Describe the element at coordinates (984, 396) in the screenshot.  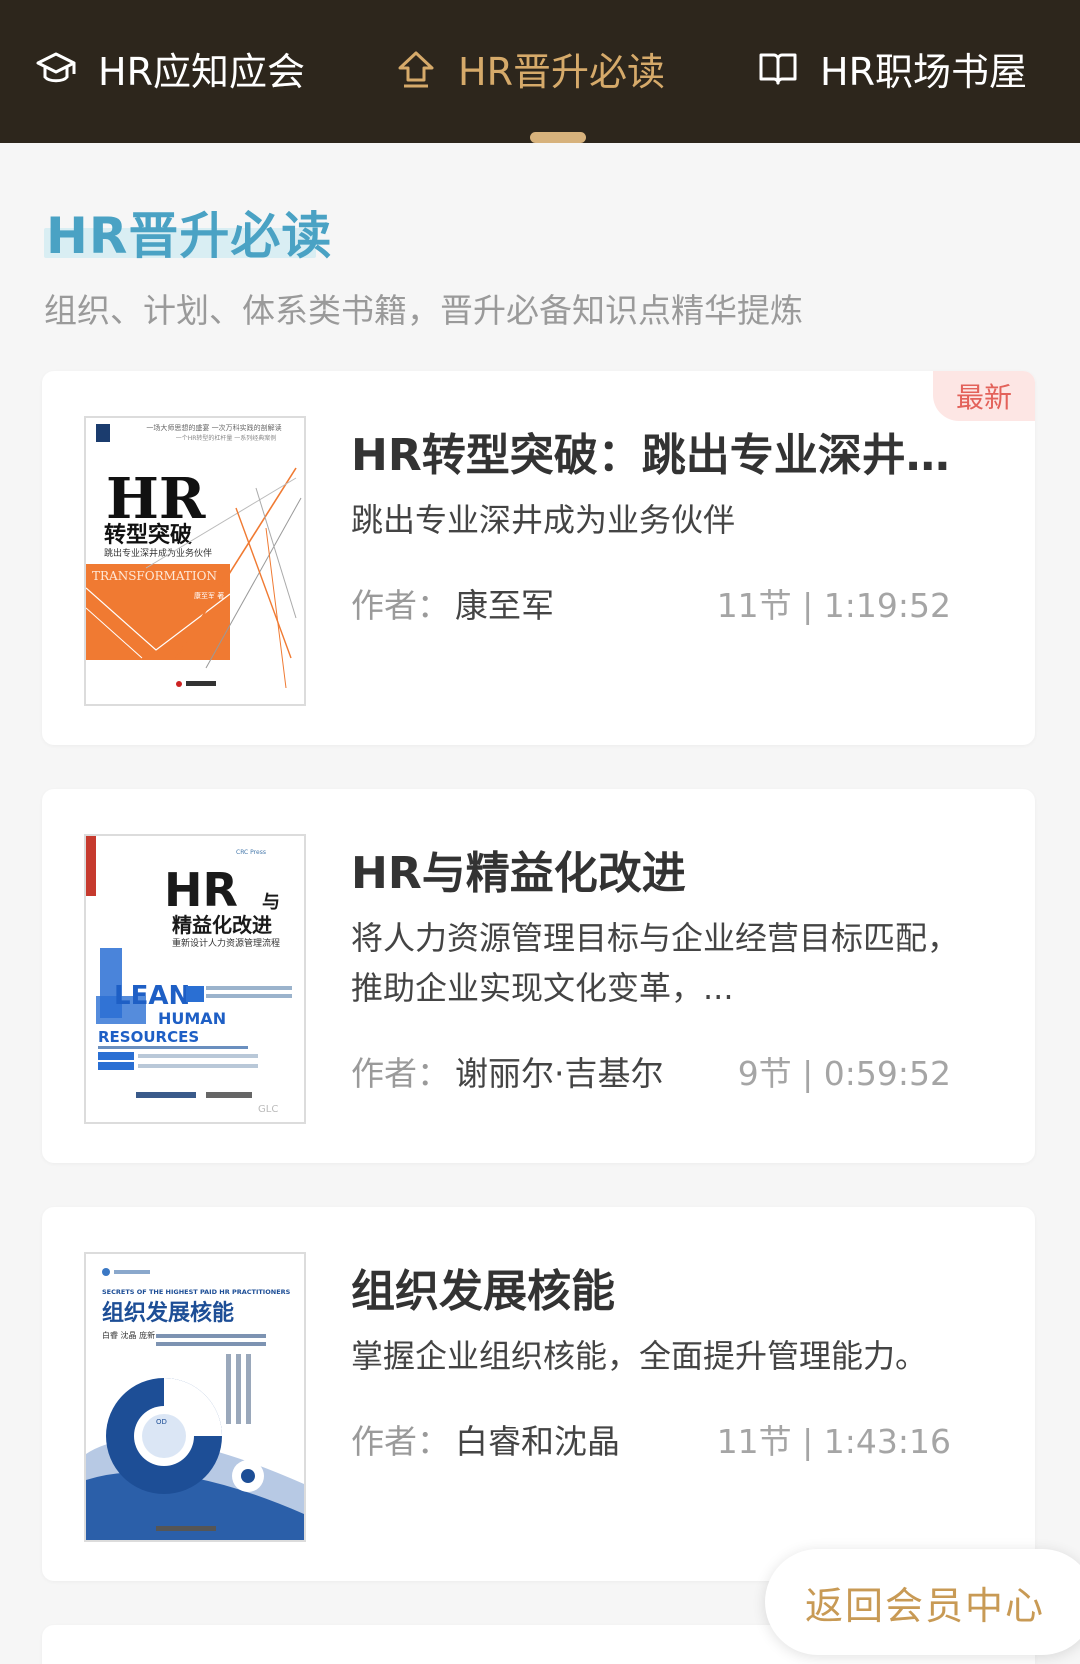
I see `new-badge: 最新` at that location.